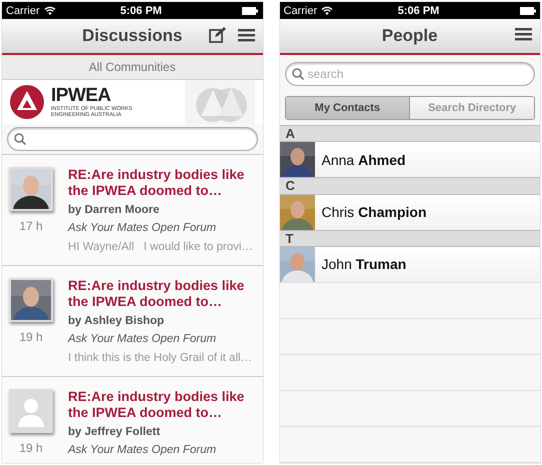  Describe the element at coordinates (31, 411) in the screenshot. I see `avatar-placeholder-icon` at that location.